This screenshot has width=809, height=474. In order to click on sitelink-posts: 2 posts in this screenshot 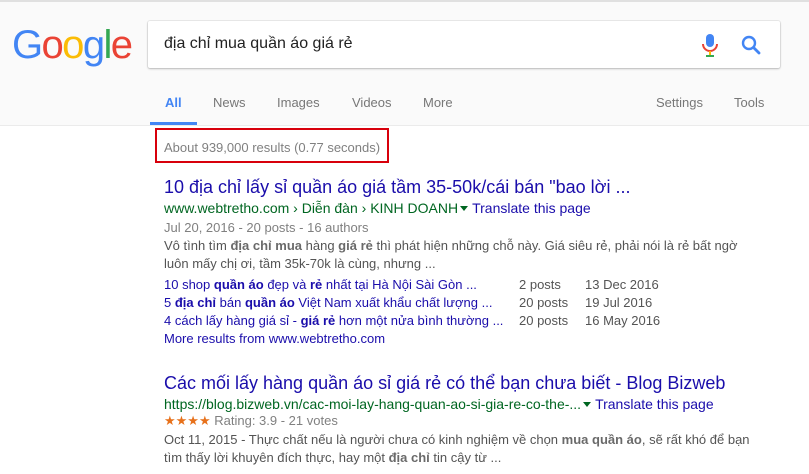, I will do `click(540, 284)`.